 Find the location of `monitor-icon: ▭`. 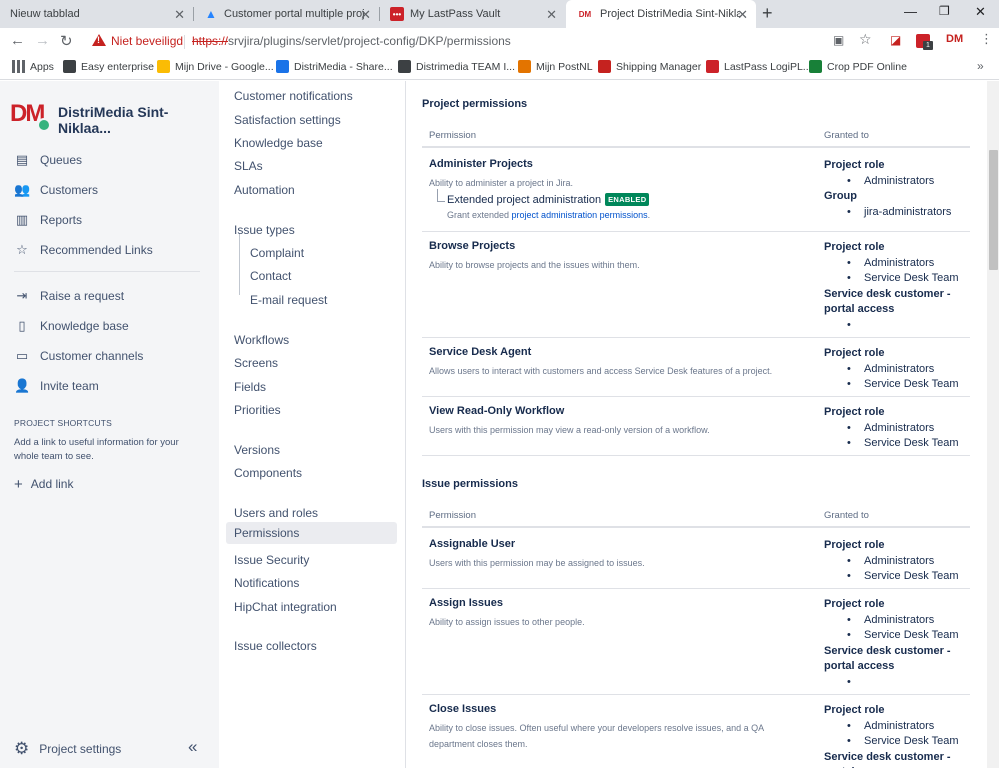

monitor-icon: ▭ is located at coordinates (22, 355).